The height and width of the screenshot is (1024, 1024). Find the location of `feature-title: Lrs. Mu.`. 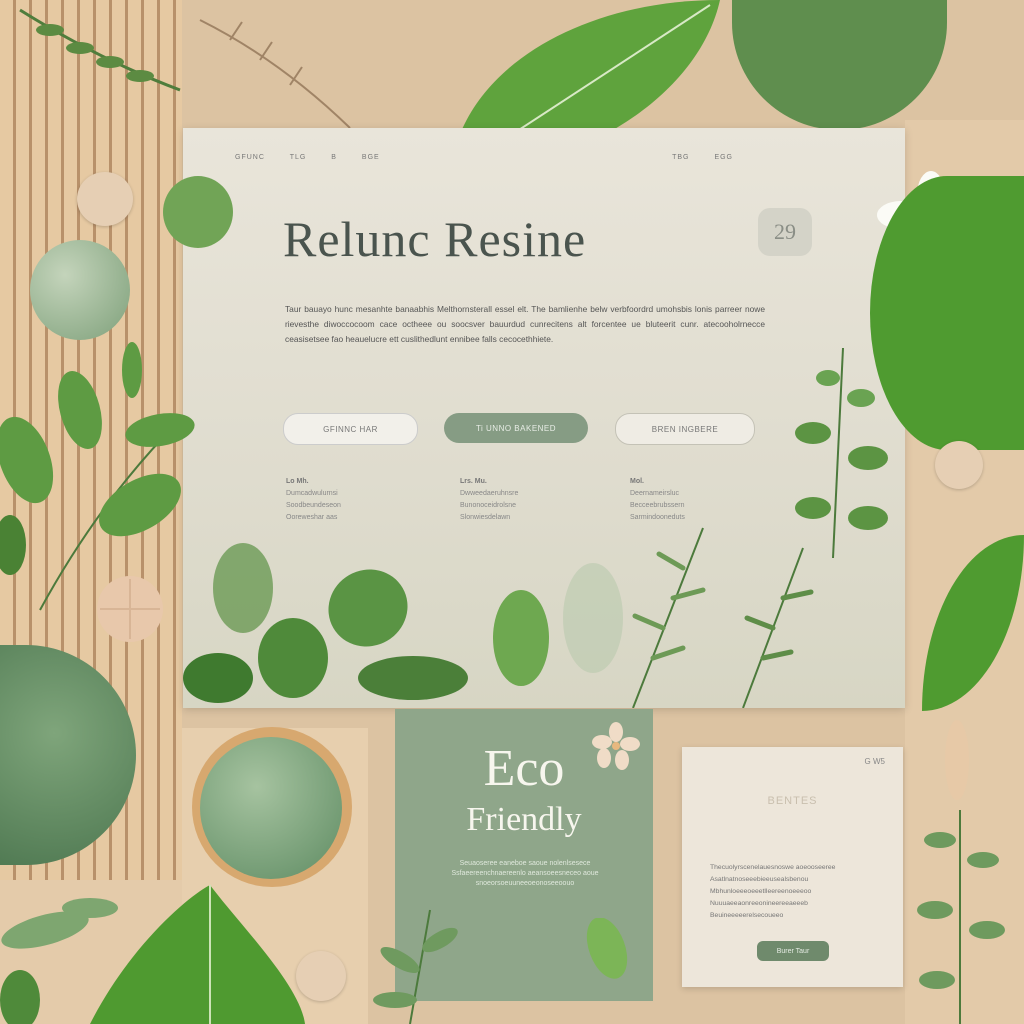

feature-title: Lrs. Mu. is located at coordinates (473, 481).